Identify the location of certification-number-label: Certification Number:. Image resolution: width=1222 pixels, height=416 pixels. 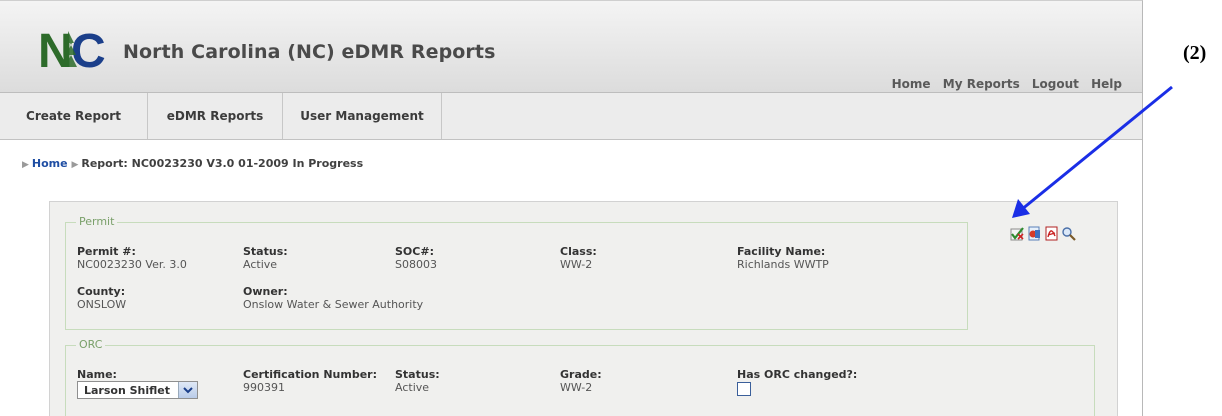
(310, 374).